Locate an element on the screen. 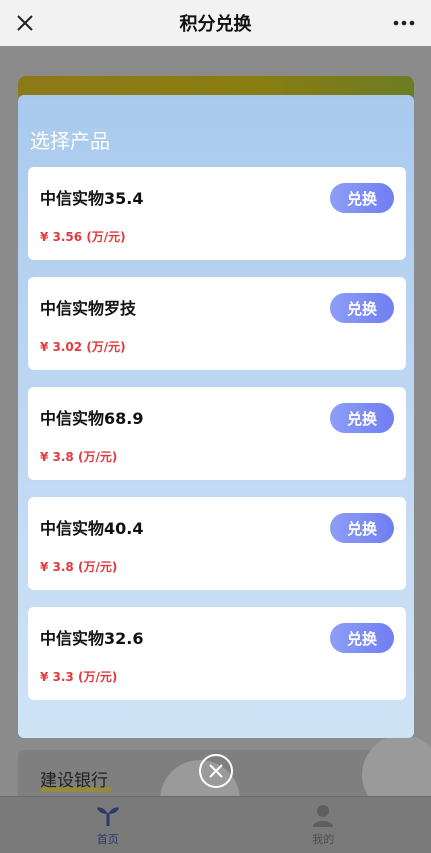 Image resolution: width=431 pixels, height=853 pixels. product-name: 中信实物35.4 is located at coordinates (92, 198).